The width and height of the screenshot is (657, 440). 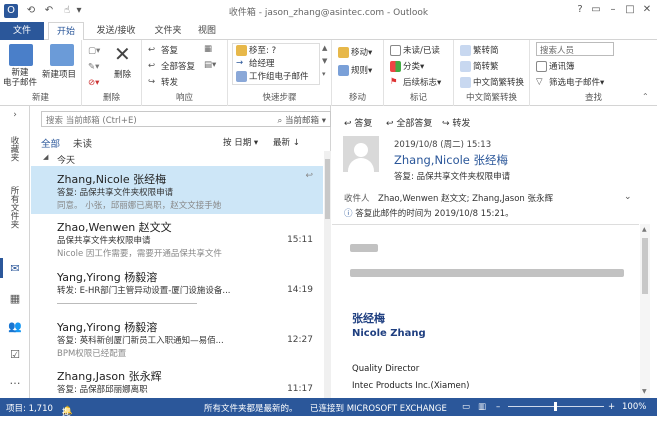 I want to click on address-book-button: 通讯簿, so click(x=555, y=66).